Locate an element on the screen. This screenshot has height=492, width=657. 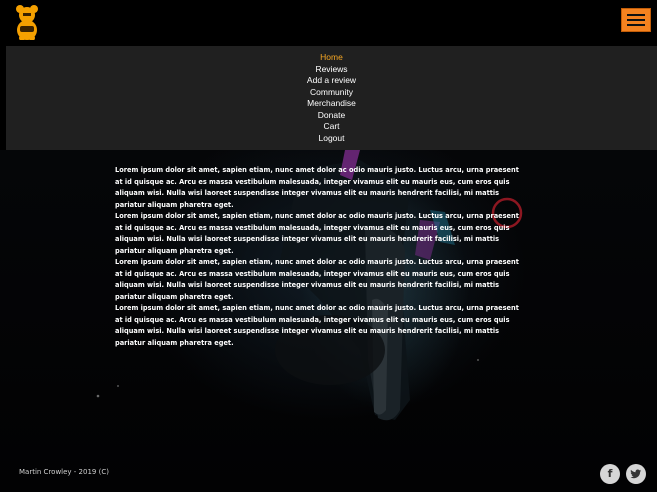
nav-item-logout: Logout is located at coordinates (331, 139).